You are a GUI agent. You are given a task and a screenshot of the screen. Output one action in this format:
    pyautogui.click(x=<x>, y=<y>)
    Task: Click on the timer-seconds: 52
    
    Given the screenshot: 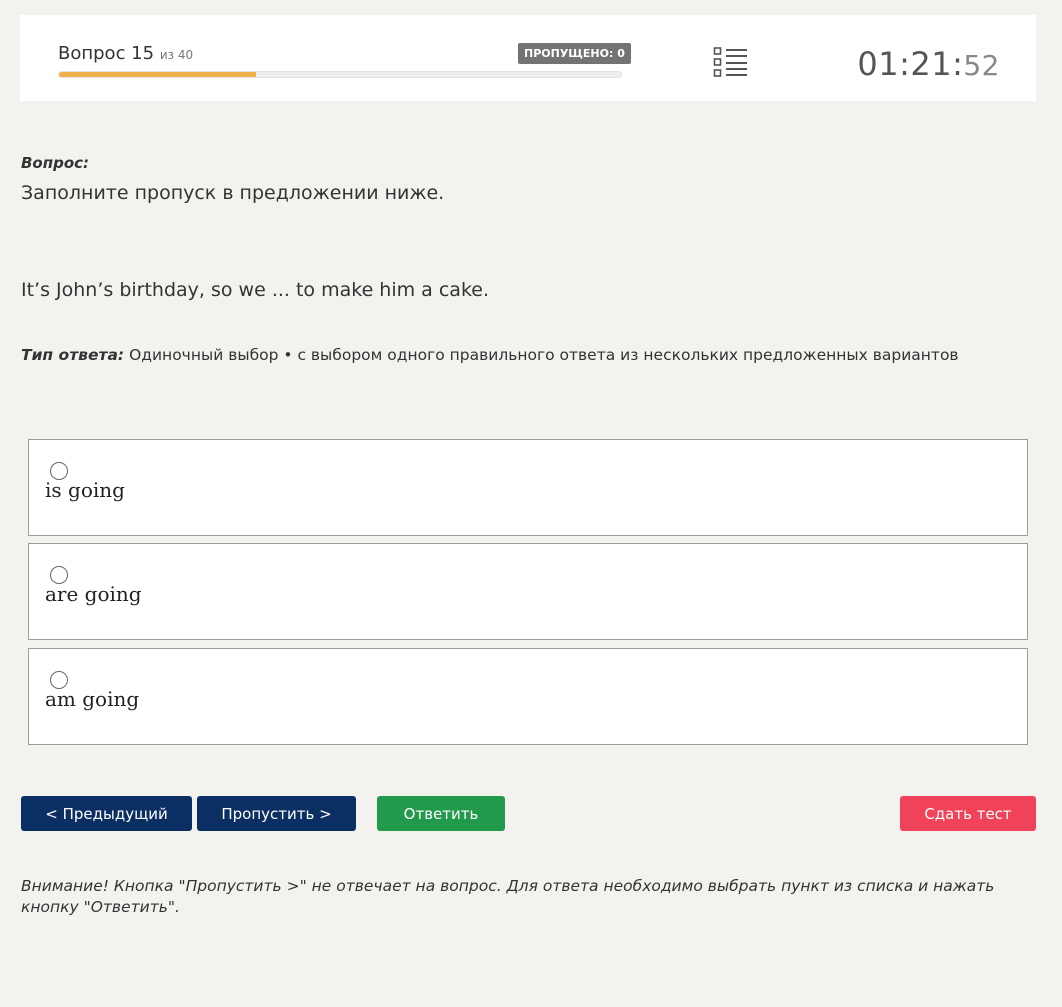 What is the action you would take?
    pyautogui.click(x=981, y=65)
    